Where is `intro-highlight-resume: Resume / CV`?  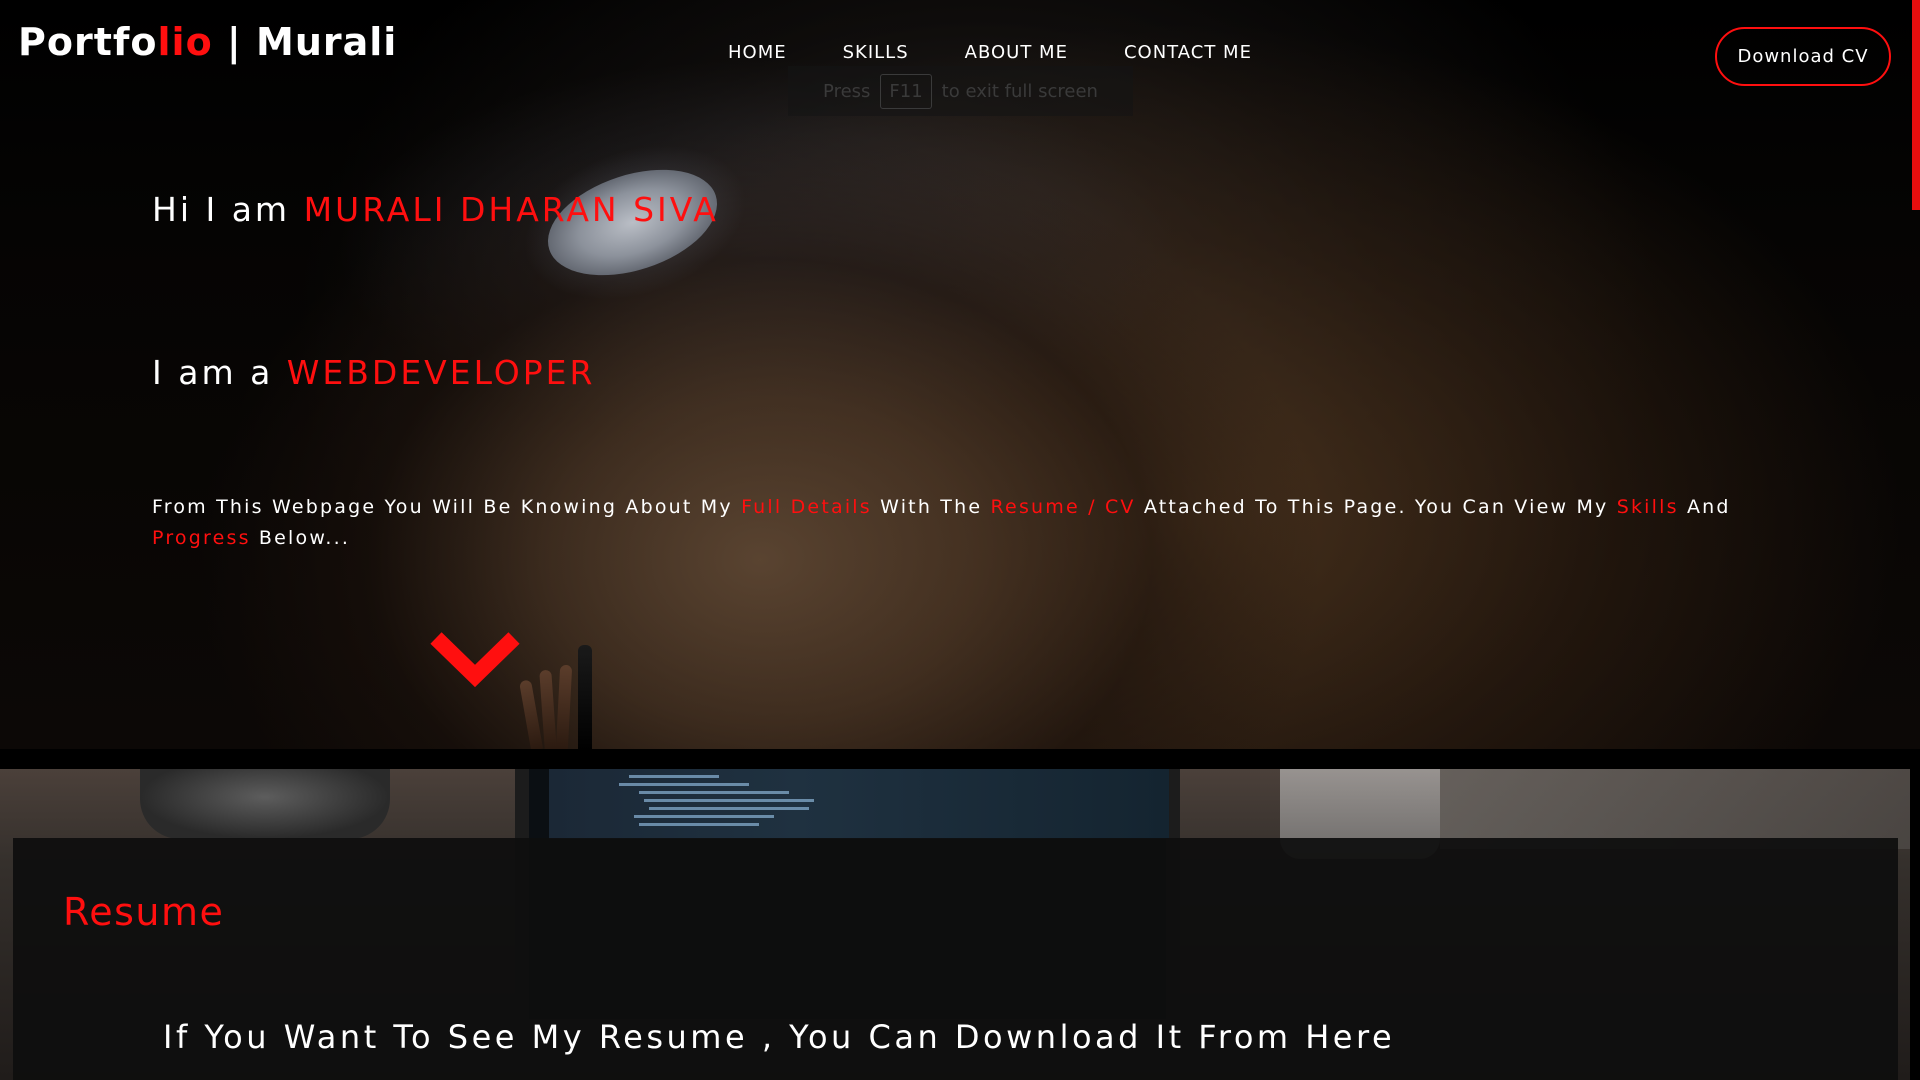
intro-highlight-resume: Resume / CV is located at coordinates (1063, 507).